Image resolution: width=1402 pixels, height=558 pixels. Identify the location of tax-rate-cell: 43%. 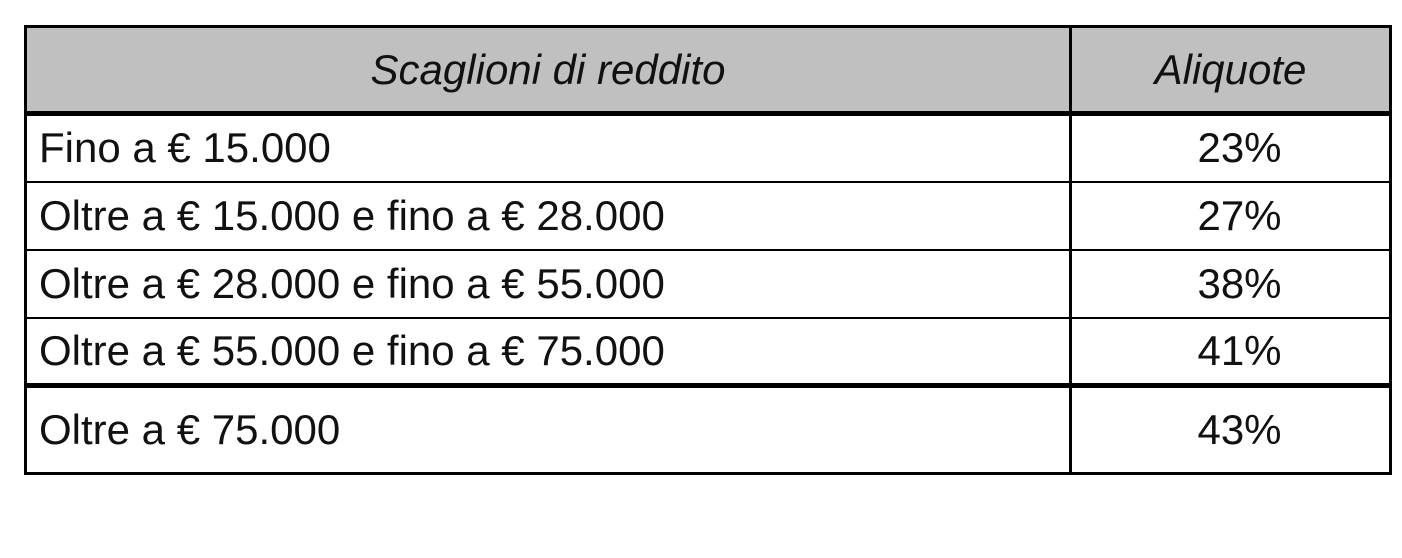
(1230, 429).